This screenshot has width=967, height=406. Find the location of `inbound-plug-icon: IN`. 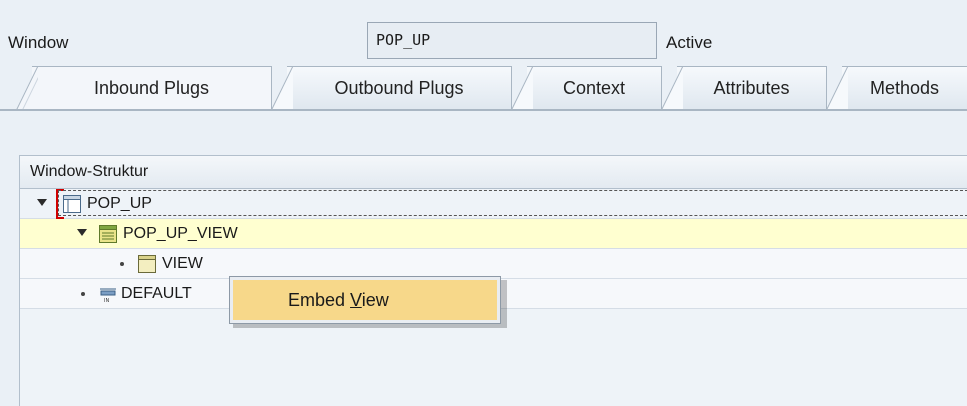

inbound-plug-icon: IN is located at coordinates (108, 295).